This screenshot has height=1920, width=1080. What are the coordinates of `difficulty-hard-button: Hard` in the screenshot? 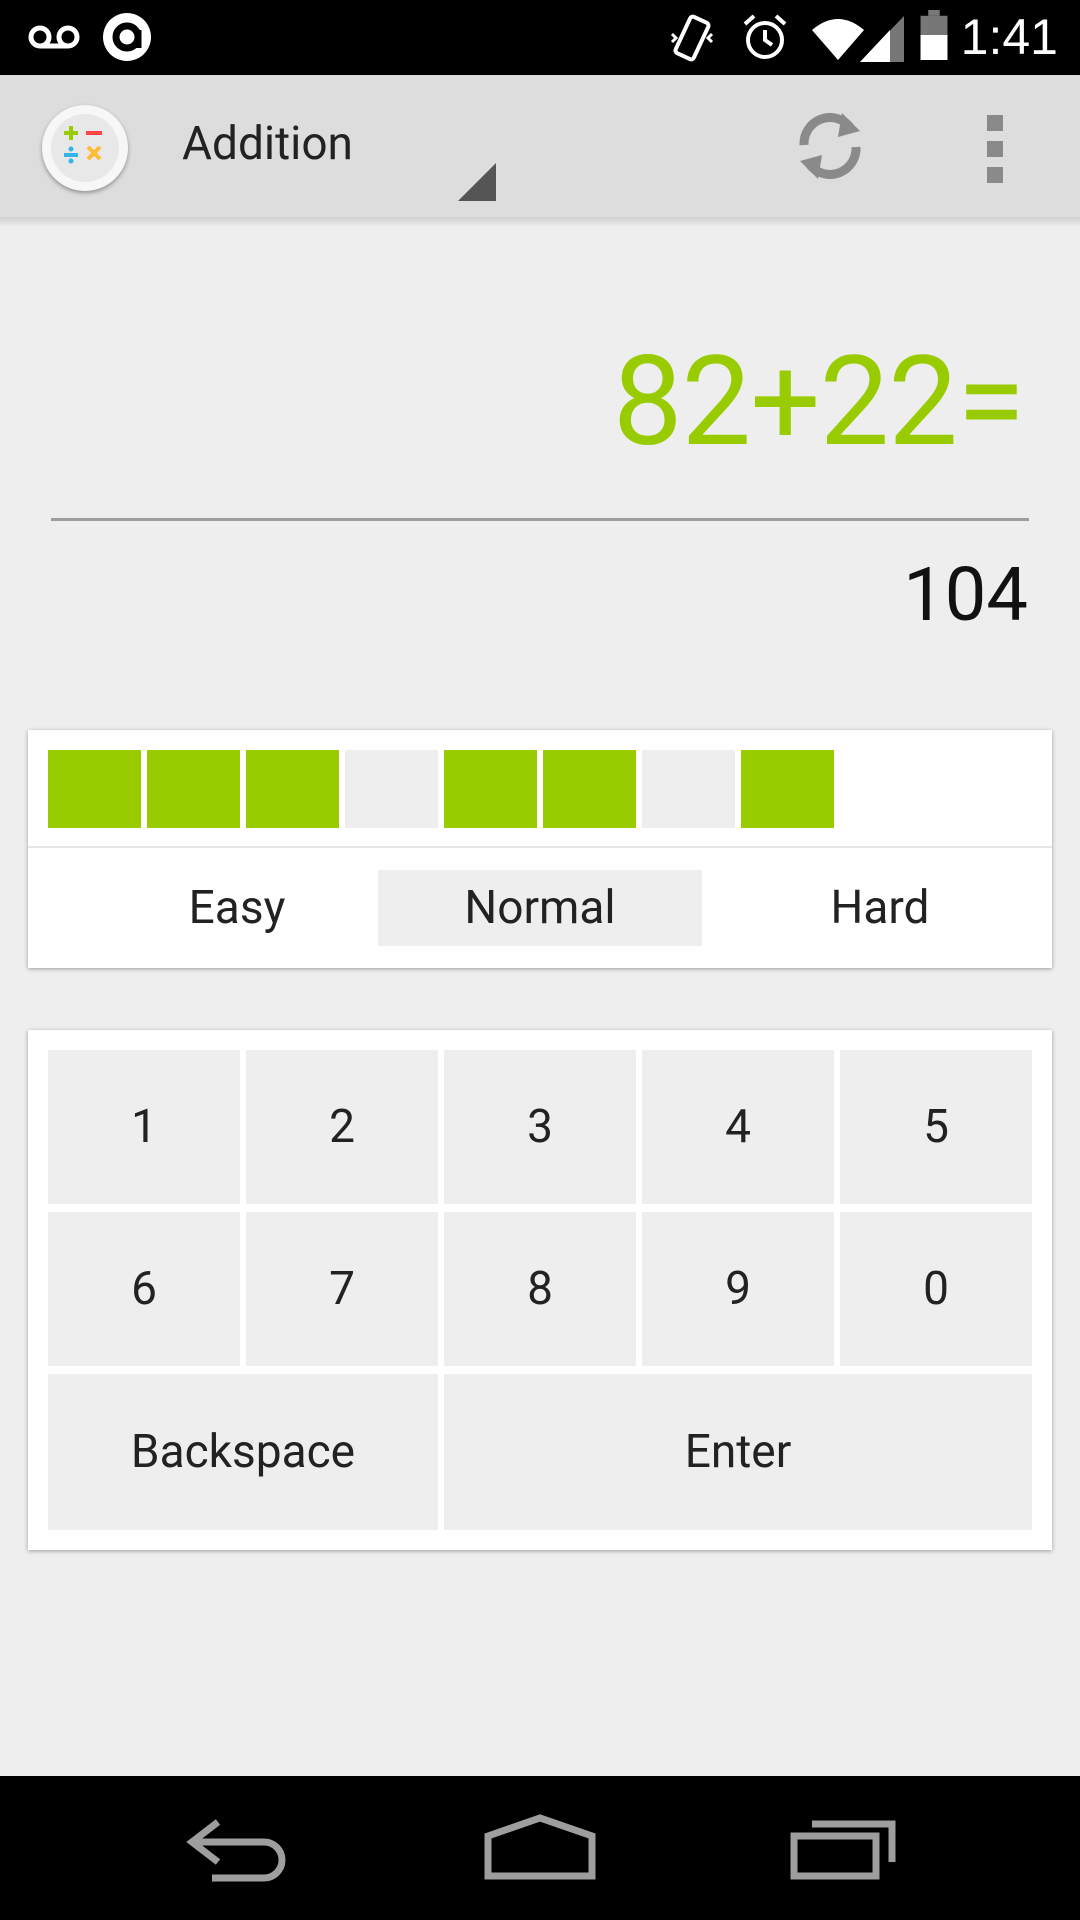 It's located at (880, 908).